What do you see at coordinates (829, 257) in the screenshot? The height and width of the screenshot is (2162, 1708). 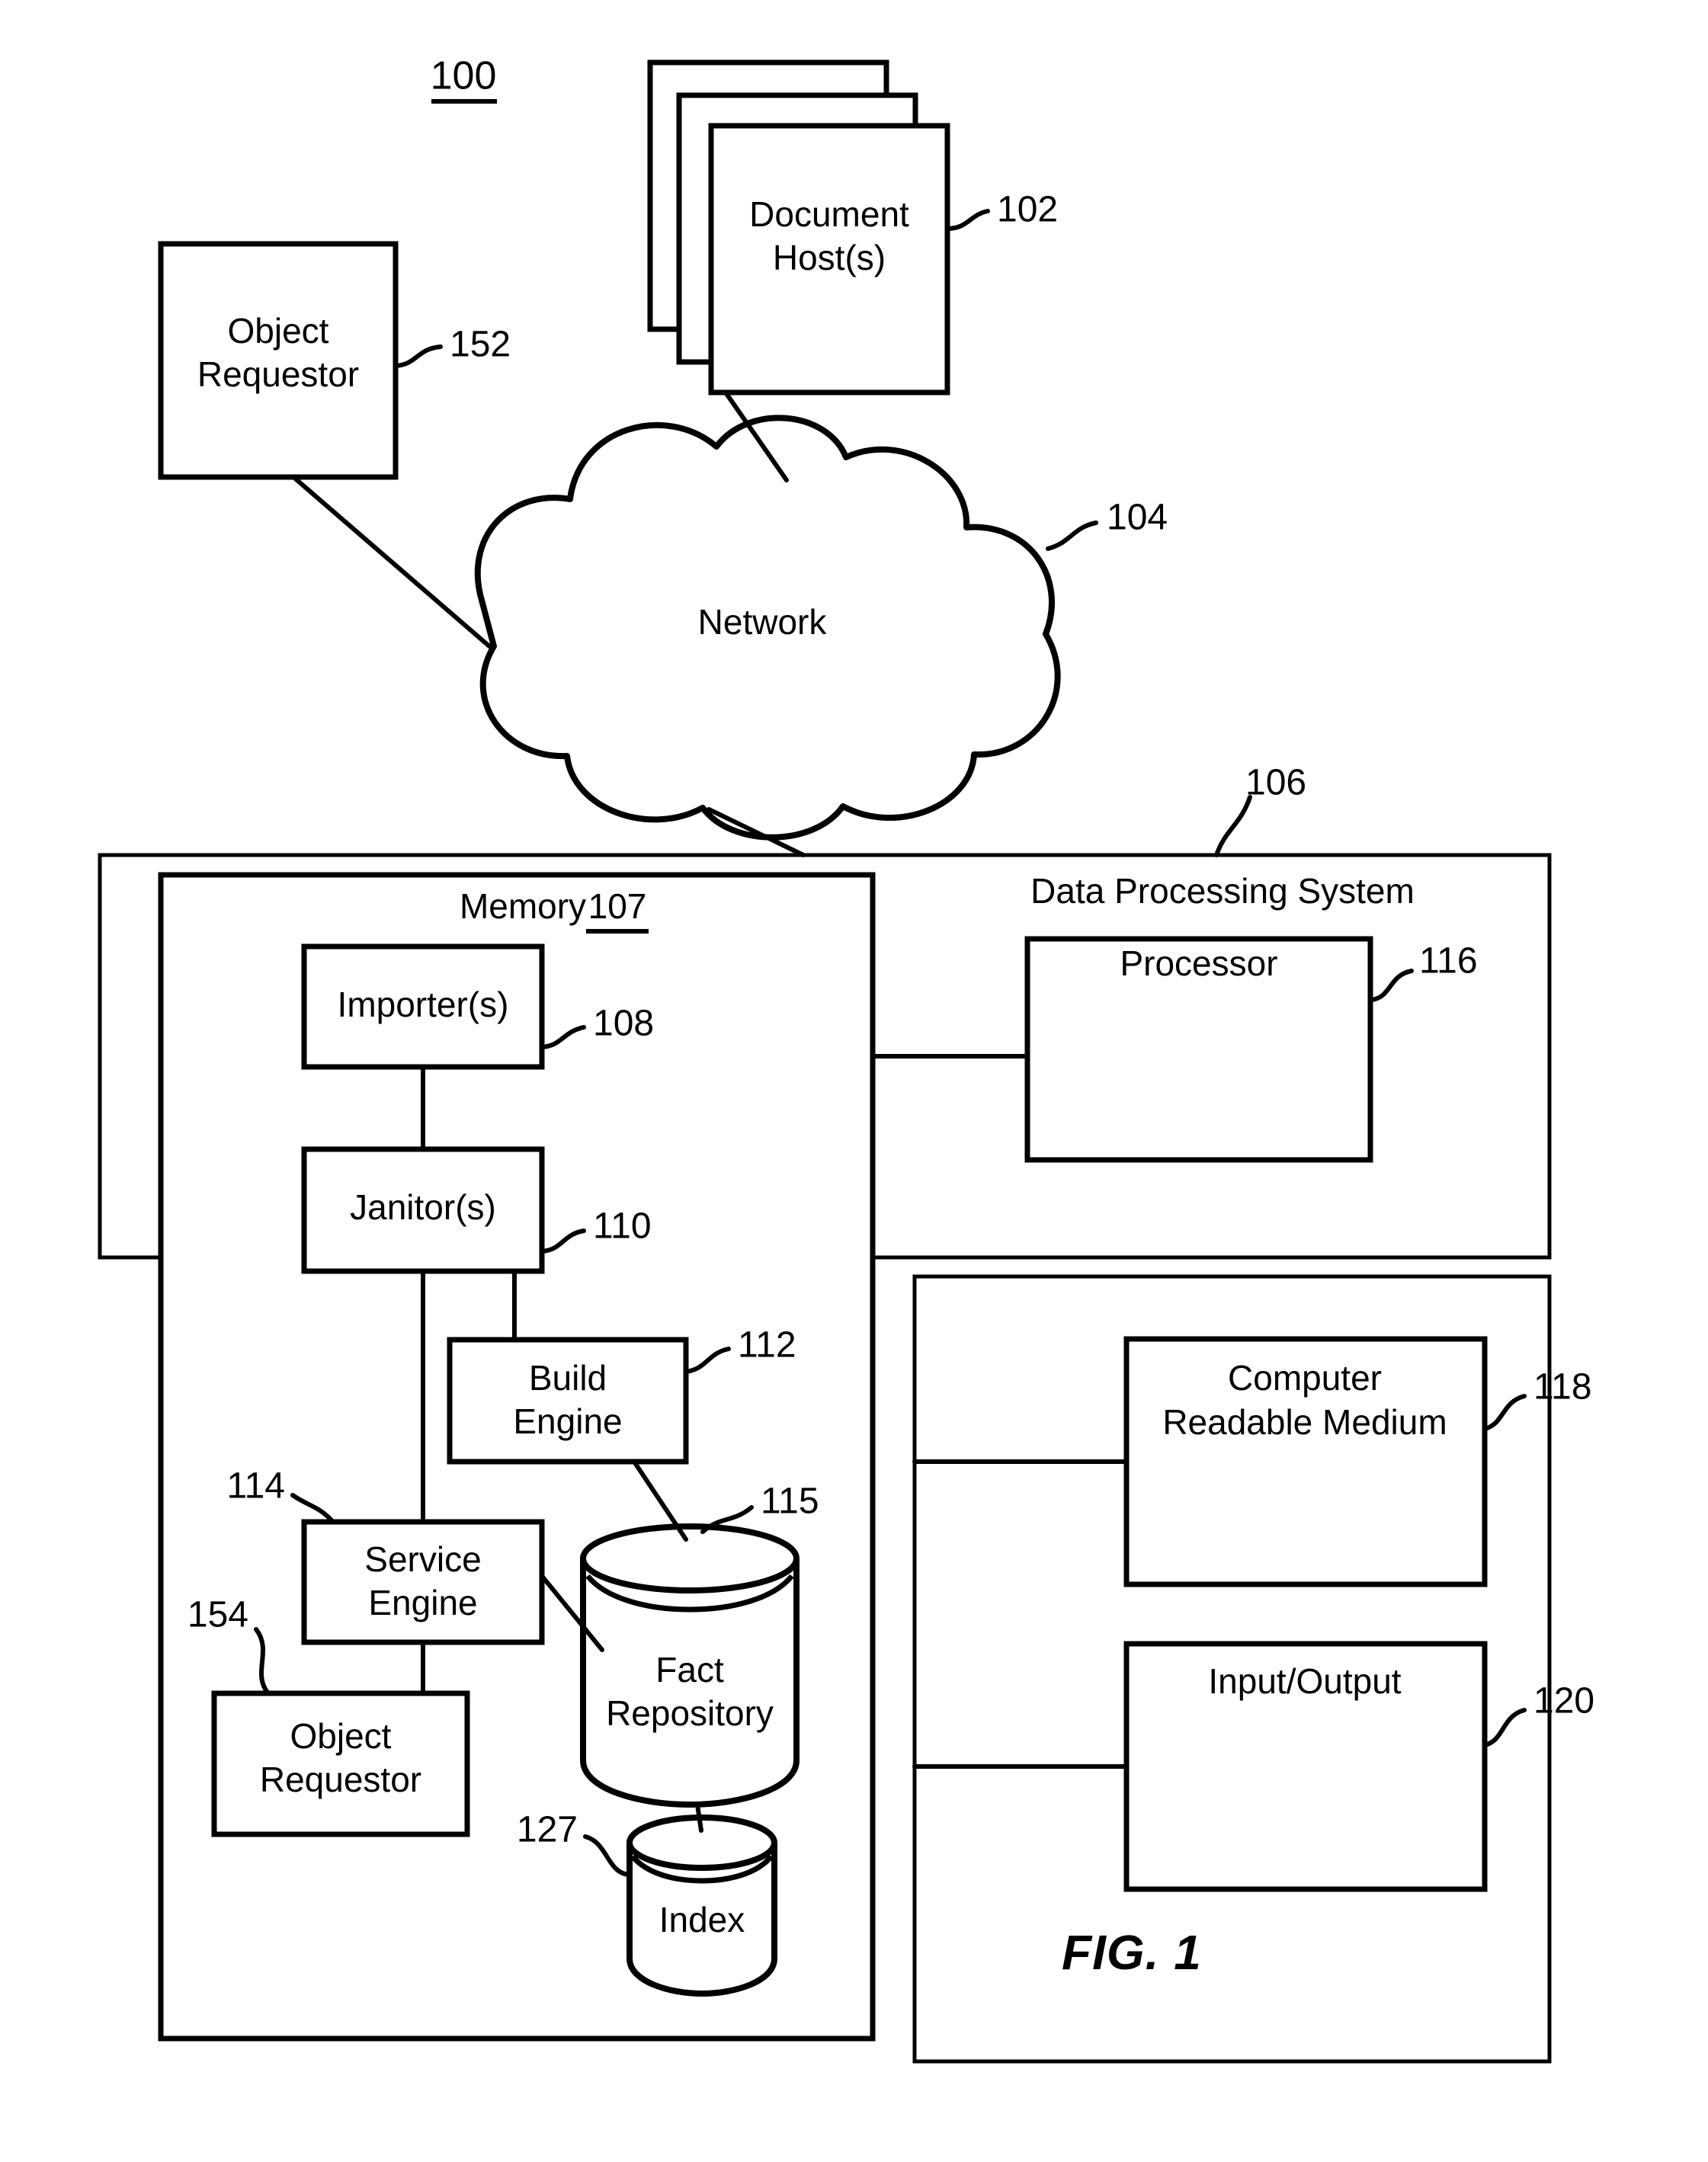 I see `document-hosts-label-line2: Host(s)` at bounding box center [829, 257].